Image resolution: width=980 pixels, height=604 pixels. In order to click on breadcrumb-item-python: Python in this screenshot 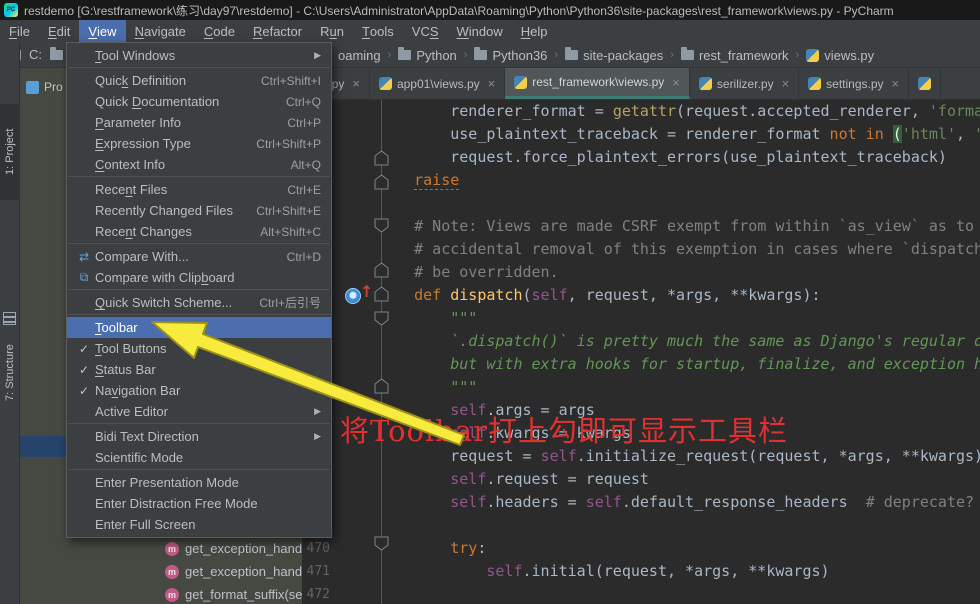, I will do `click(427, 55)`.